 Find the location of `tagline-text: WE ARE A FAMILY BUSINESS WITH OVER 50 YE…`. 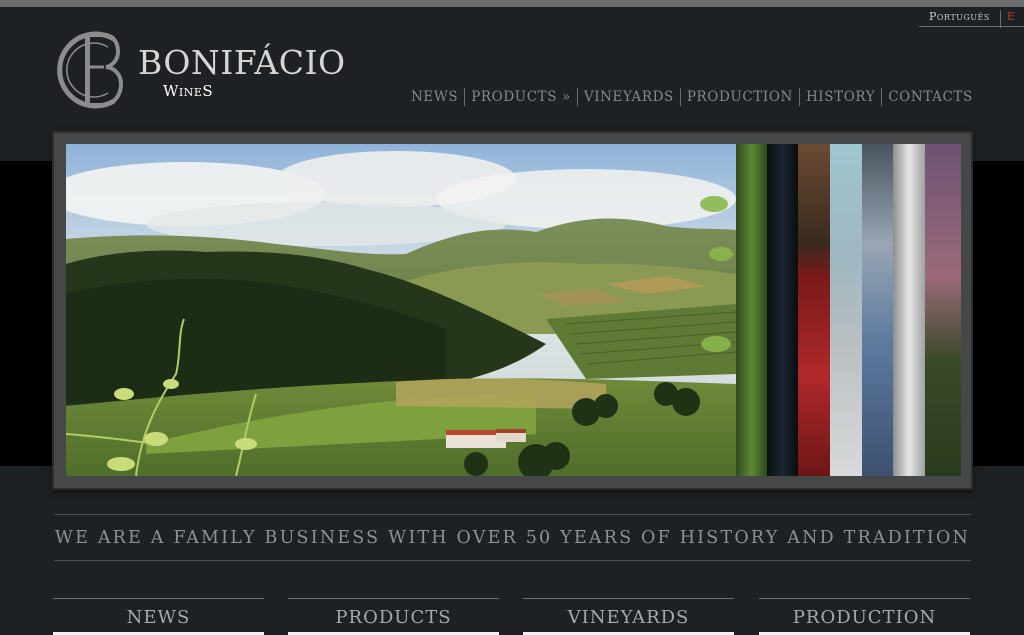

tagline-text: WE ARE A FAMILY BUSINESS WITH OVER 50 YE… is located at coordinates (512, 537).